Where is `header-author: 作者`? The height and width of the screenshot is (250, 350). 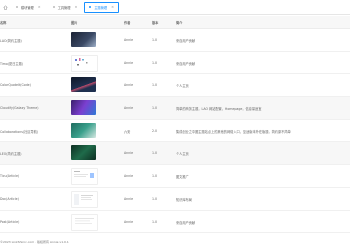
header-author: 作者 is located at coordinates (127, 23).